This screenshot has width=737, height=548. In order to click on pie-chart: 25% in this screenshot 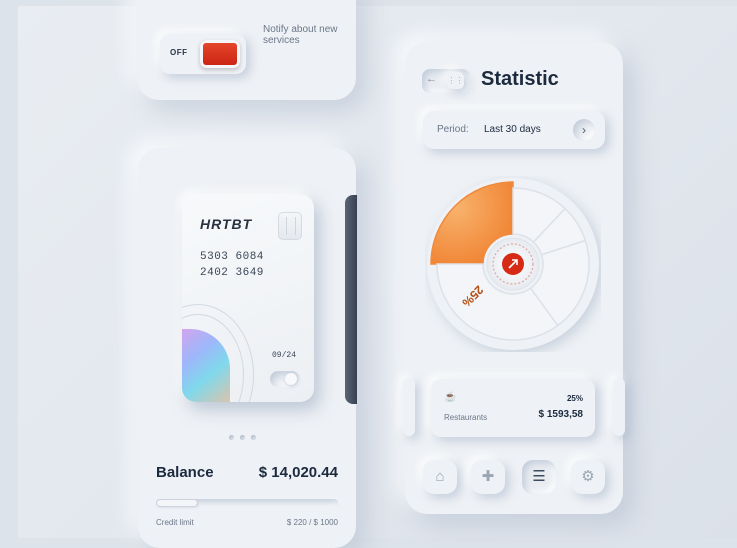, I will do `click(513, 264)`.